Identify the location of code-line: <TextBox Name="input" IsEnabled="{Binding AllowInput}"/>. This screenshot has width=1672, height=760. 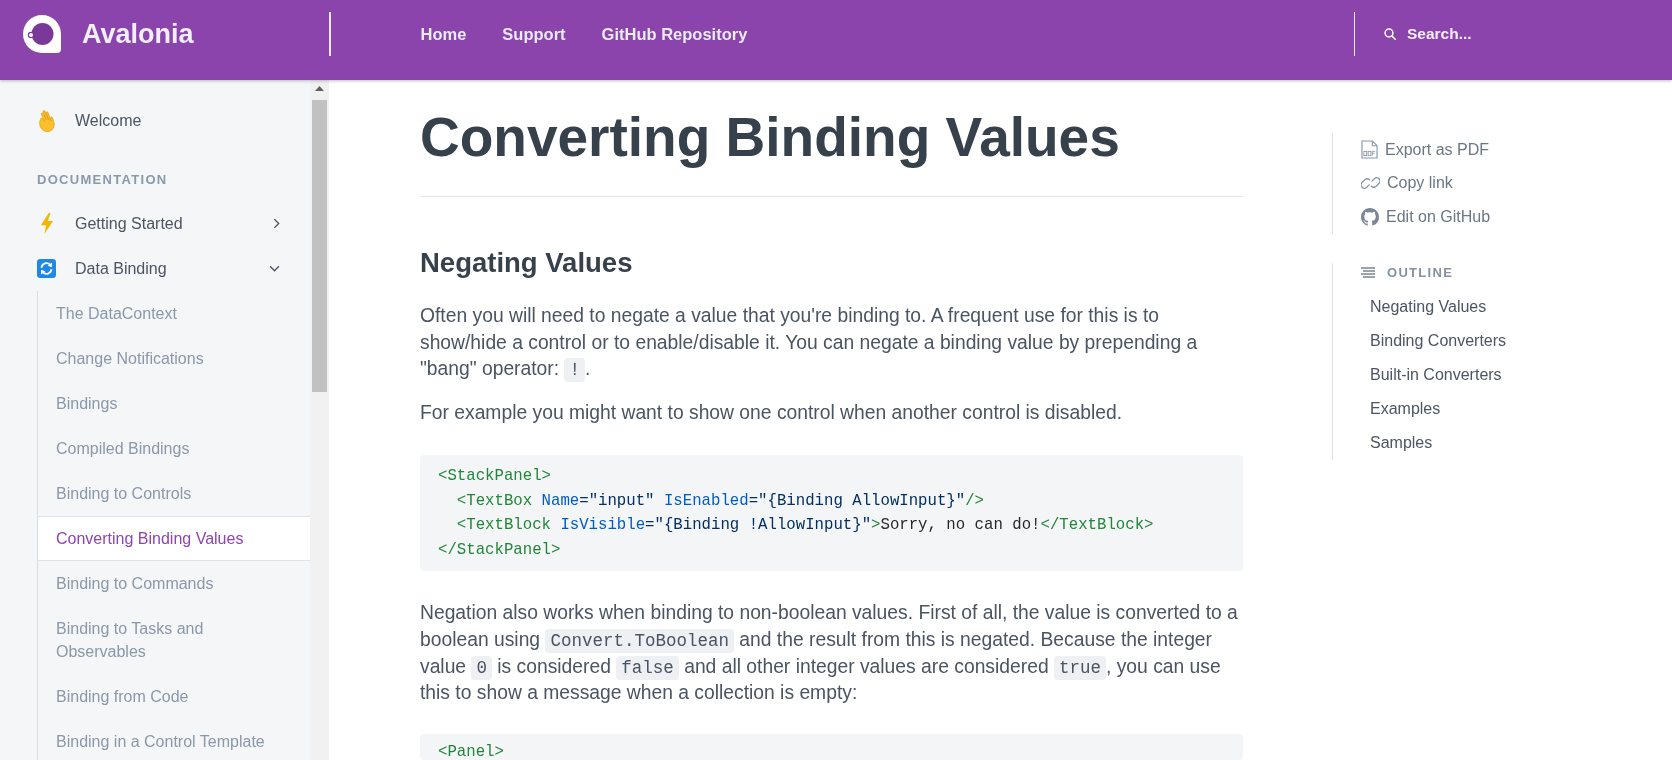
(720, 501).